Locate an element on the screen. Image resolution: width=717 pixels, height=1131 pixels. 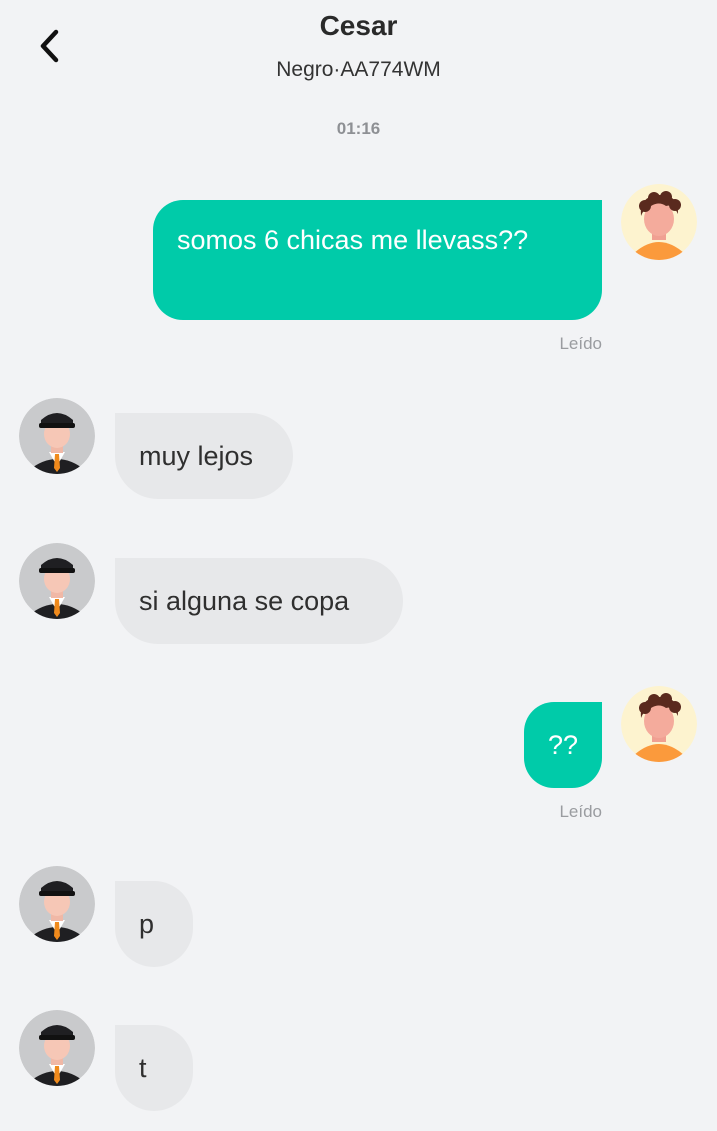
outgoing-message: somos 6 chicas me llevass?? is located at coordinates (377, 260).